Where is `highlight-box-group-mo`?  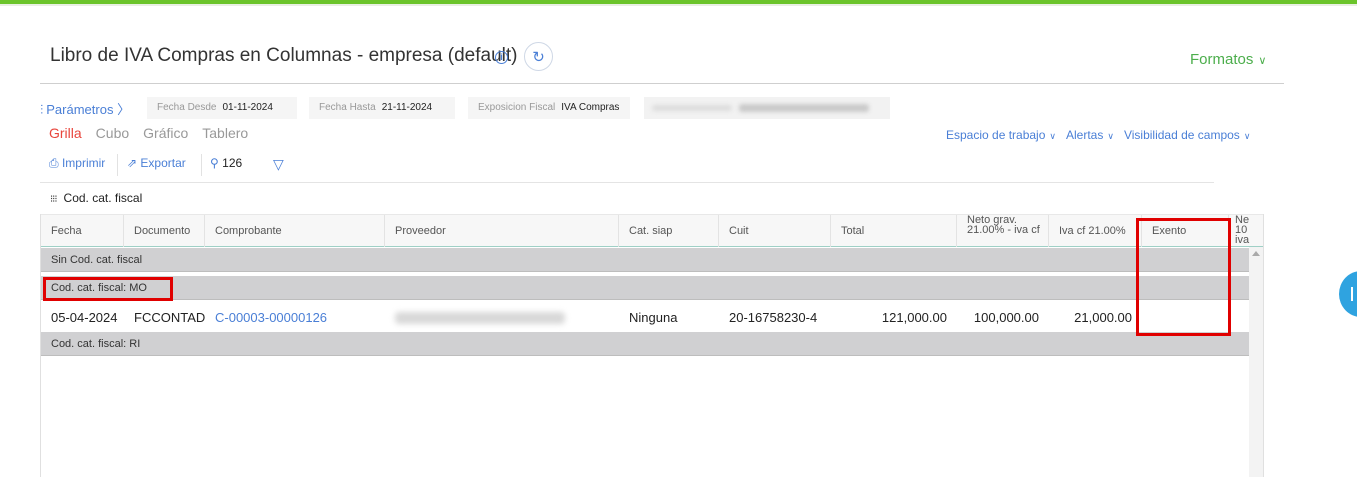
highlight-box-group-mo is located at coordinates (108, 289).